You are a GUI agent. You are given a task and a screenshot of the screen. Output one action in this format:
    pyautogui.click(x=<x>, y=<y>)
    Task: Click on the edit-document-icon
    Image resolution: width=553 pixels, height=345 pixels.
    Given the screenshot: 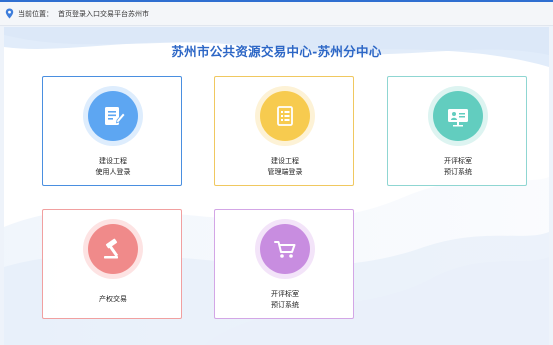 What is the action you would take?
    pyautogui.click(x=115, y=116)
    